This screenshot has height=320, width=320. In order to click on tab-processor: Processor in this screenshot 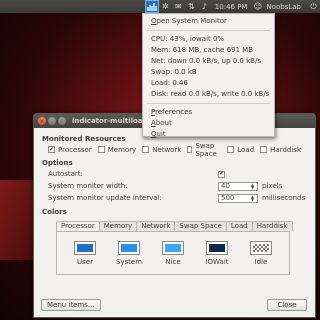, I will do `click(78, 226)`.